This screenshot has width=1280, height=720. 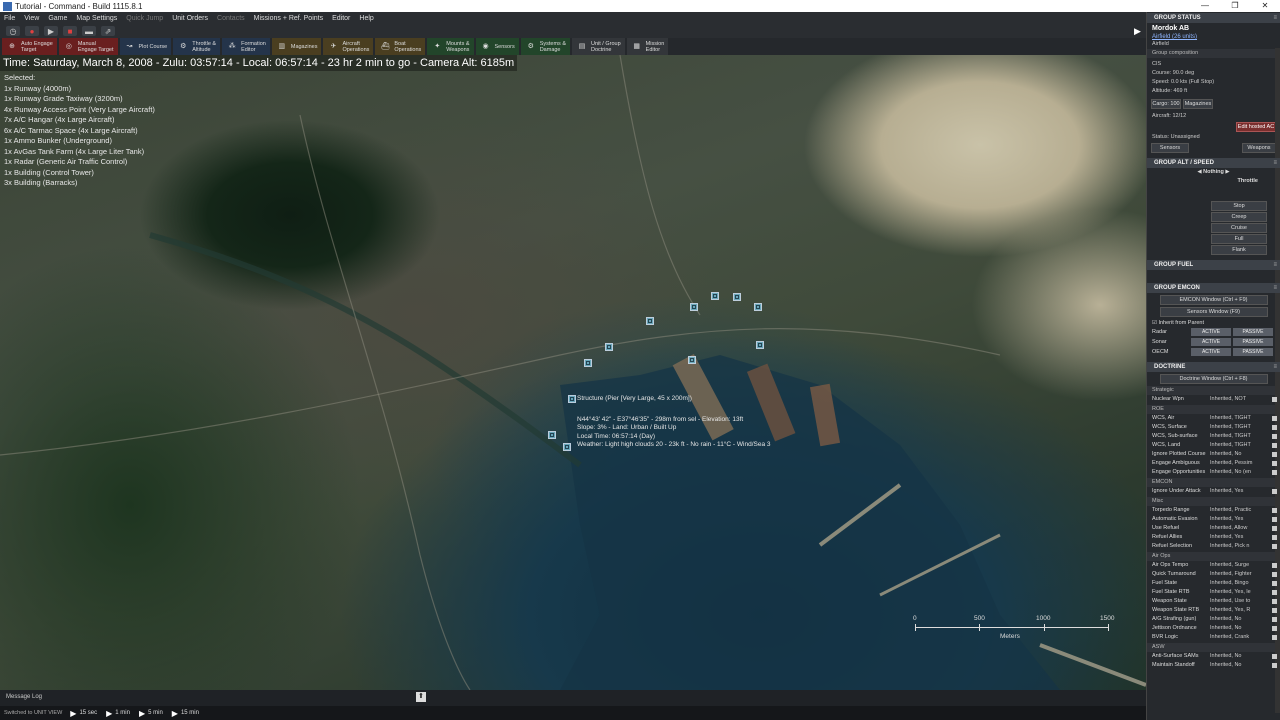 What do you see at coordinates (1253, 342) in the screenshot?
I see `sonar-passive-toggle: PASSIVE` at bounding box center [1253, 342].